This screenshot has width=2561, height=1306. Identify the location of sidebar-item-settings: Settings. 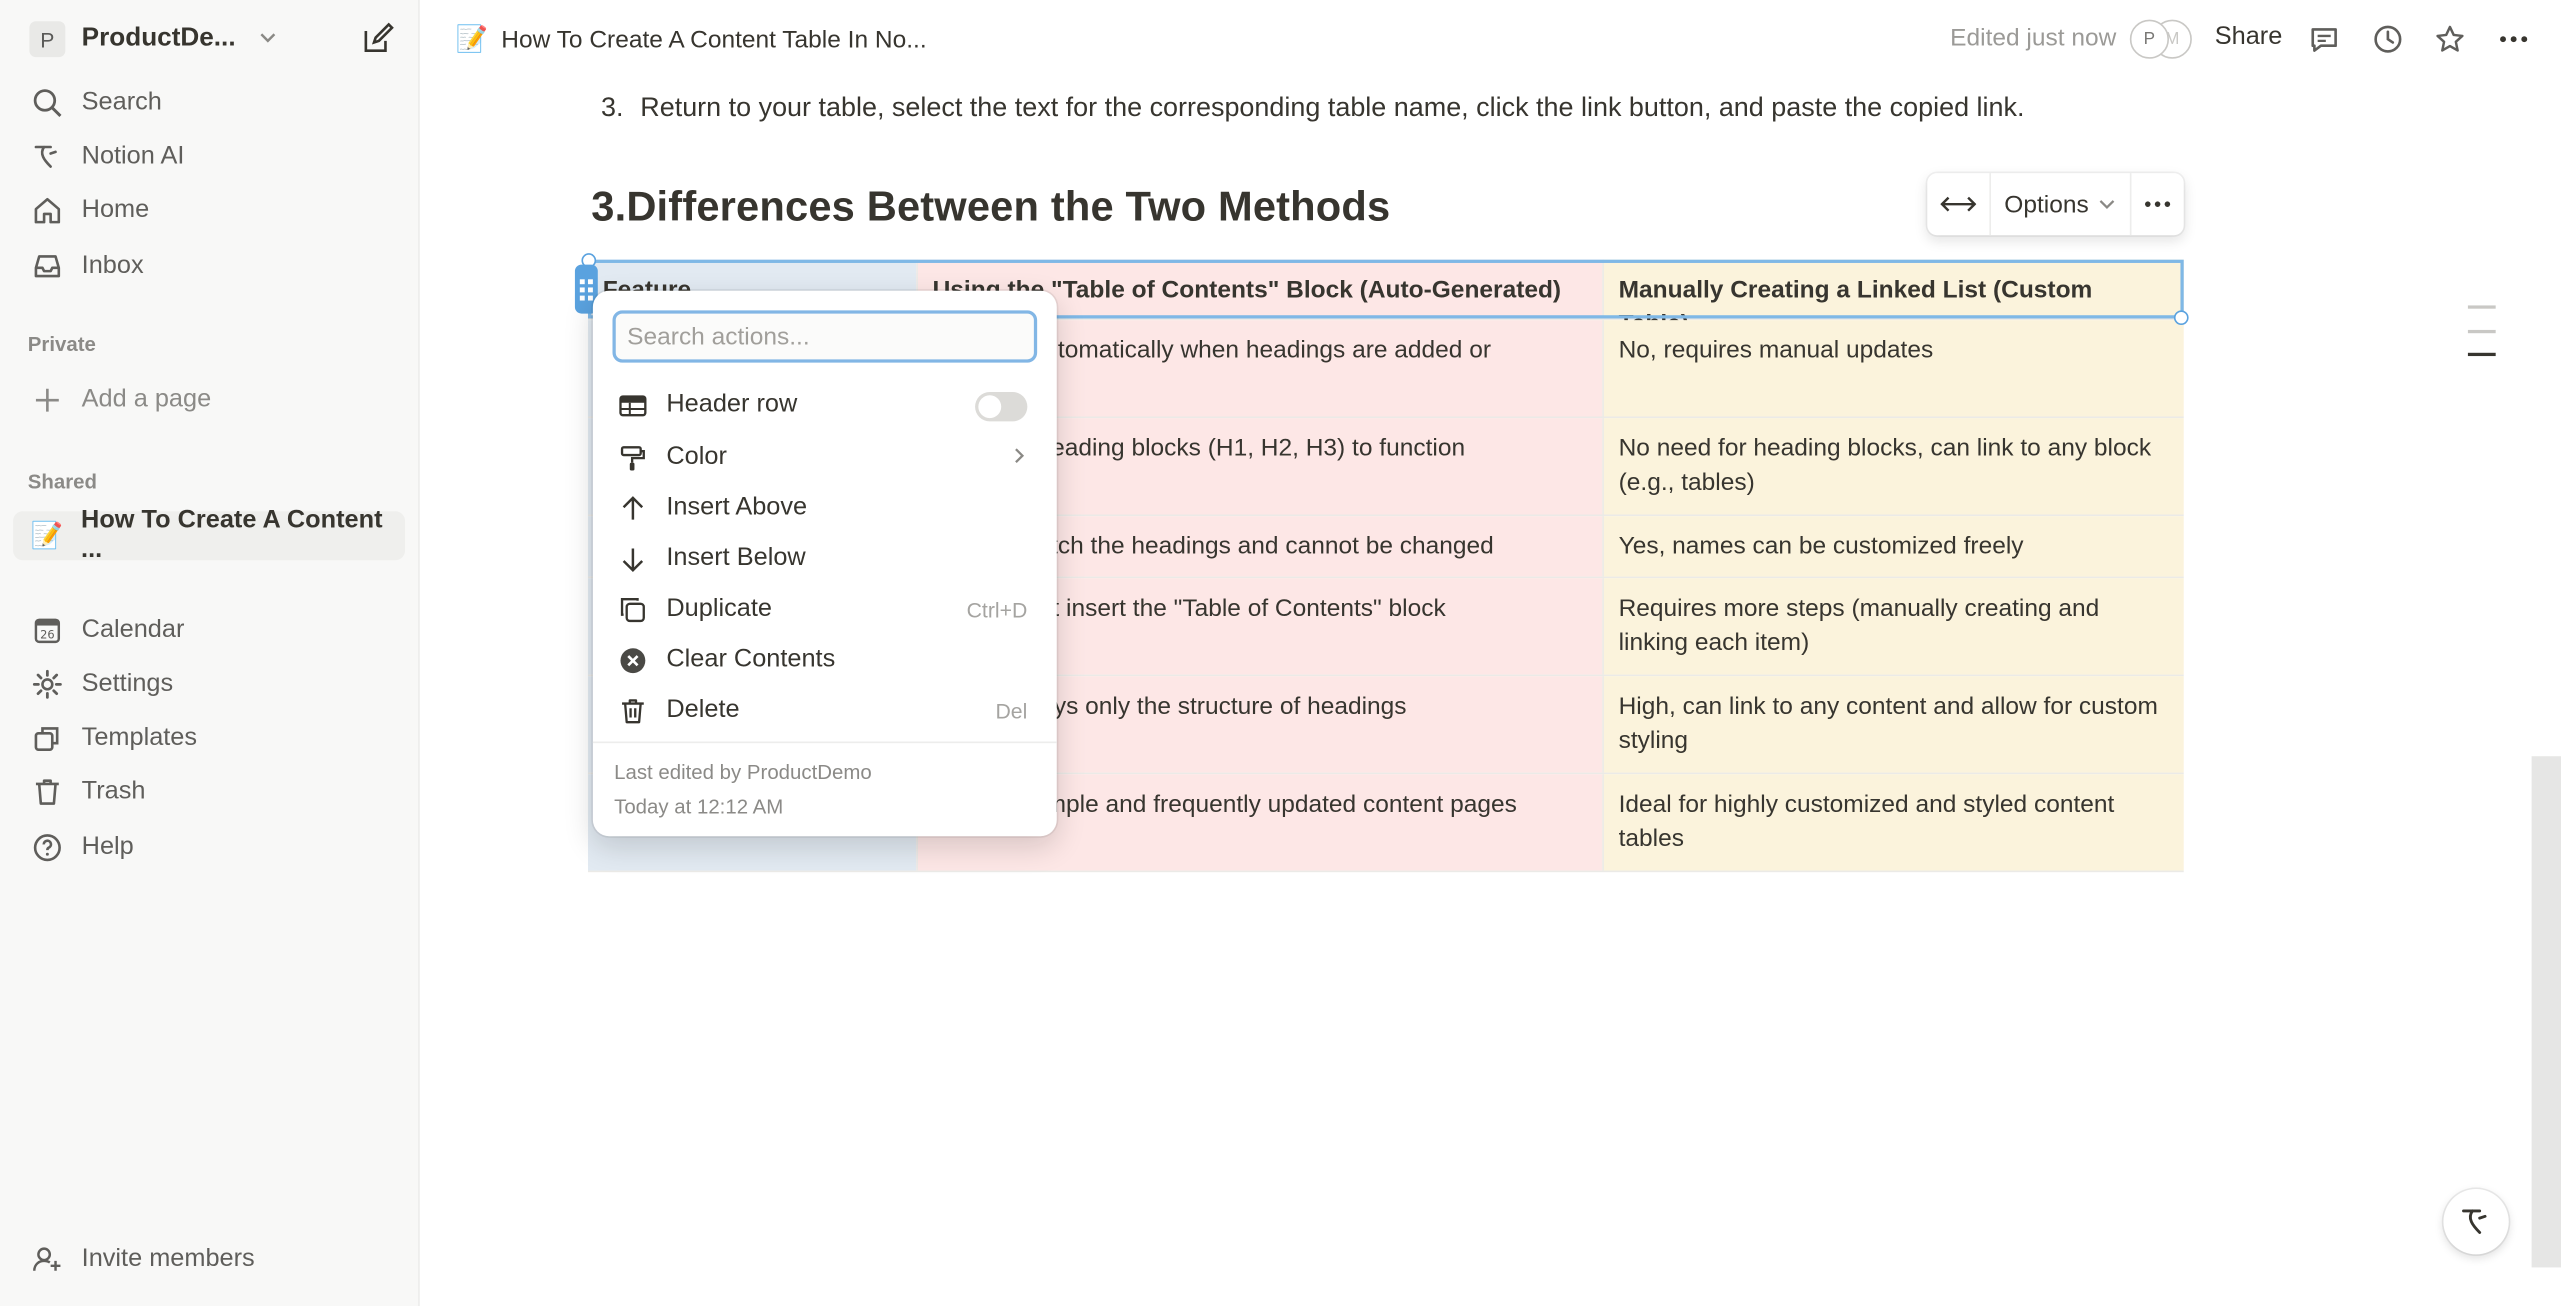
(209, 684).